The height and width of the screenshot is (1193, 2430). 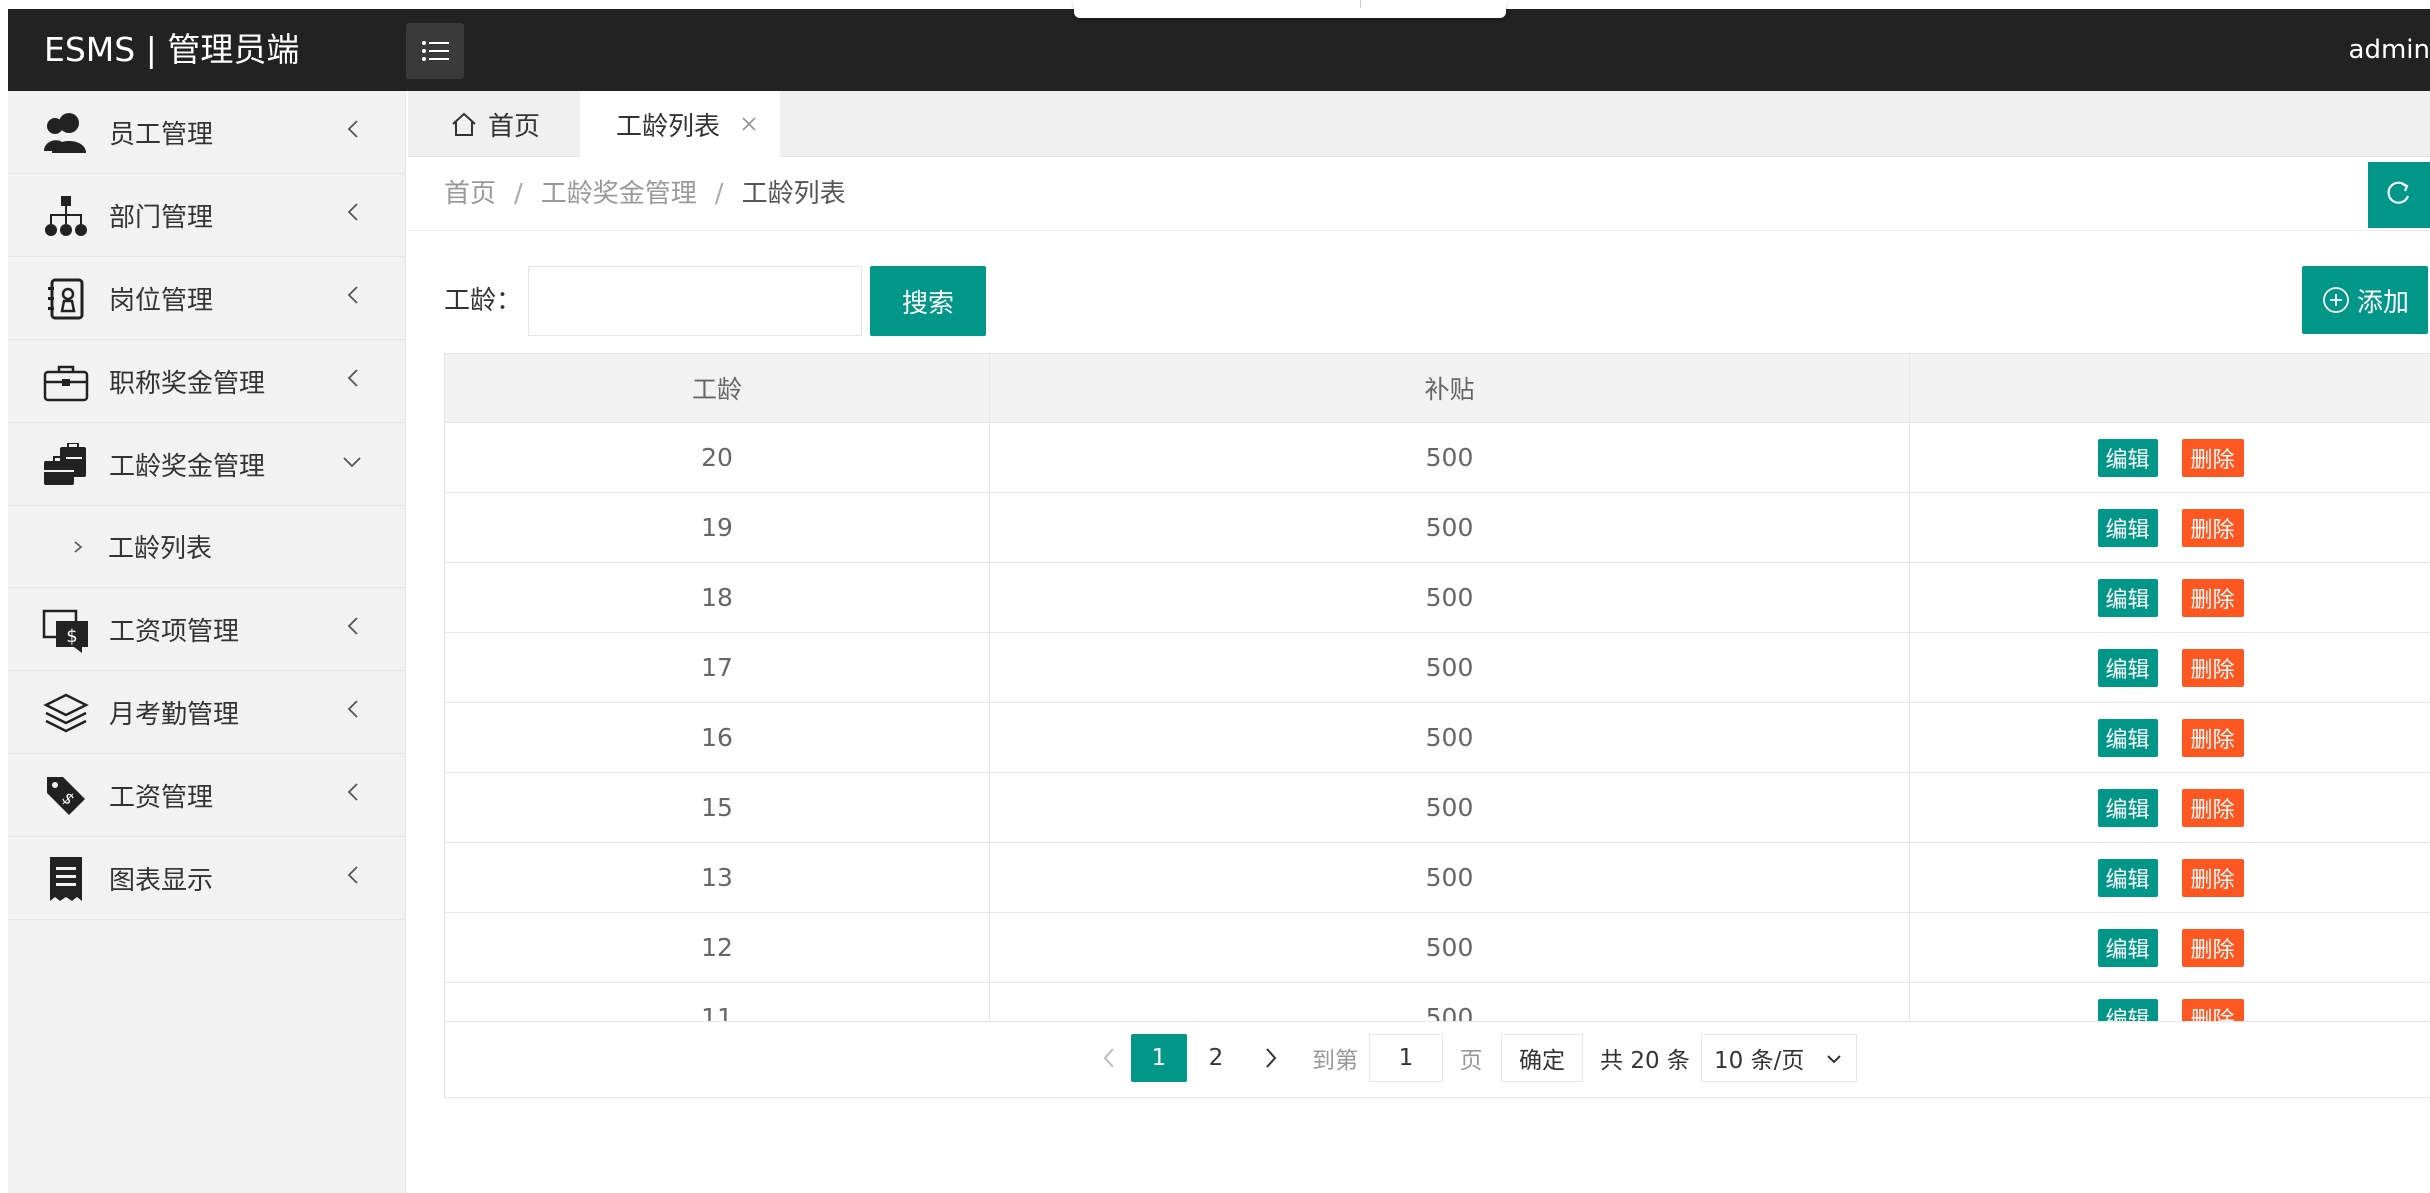 I want to click on column-header-subsidy: 补贴, so click(x=1450, y=388).